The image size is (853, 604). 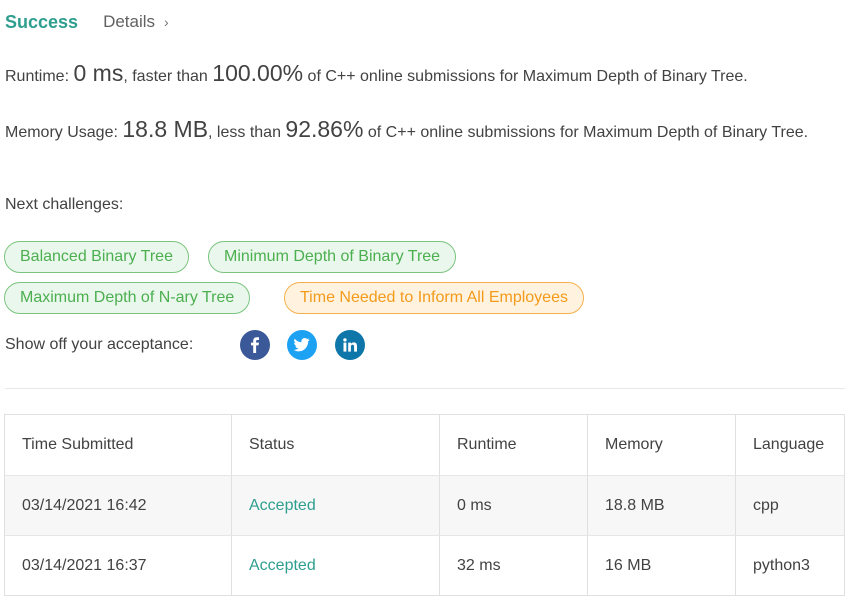 What do you see at coordinates (165, 76) in the screenshot?
I see `runtime-comparison: , faster than` at bounding box center [165, 76].